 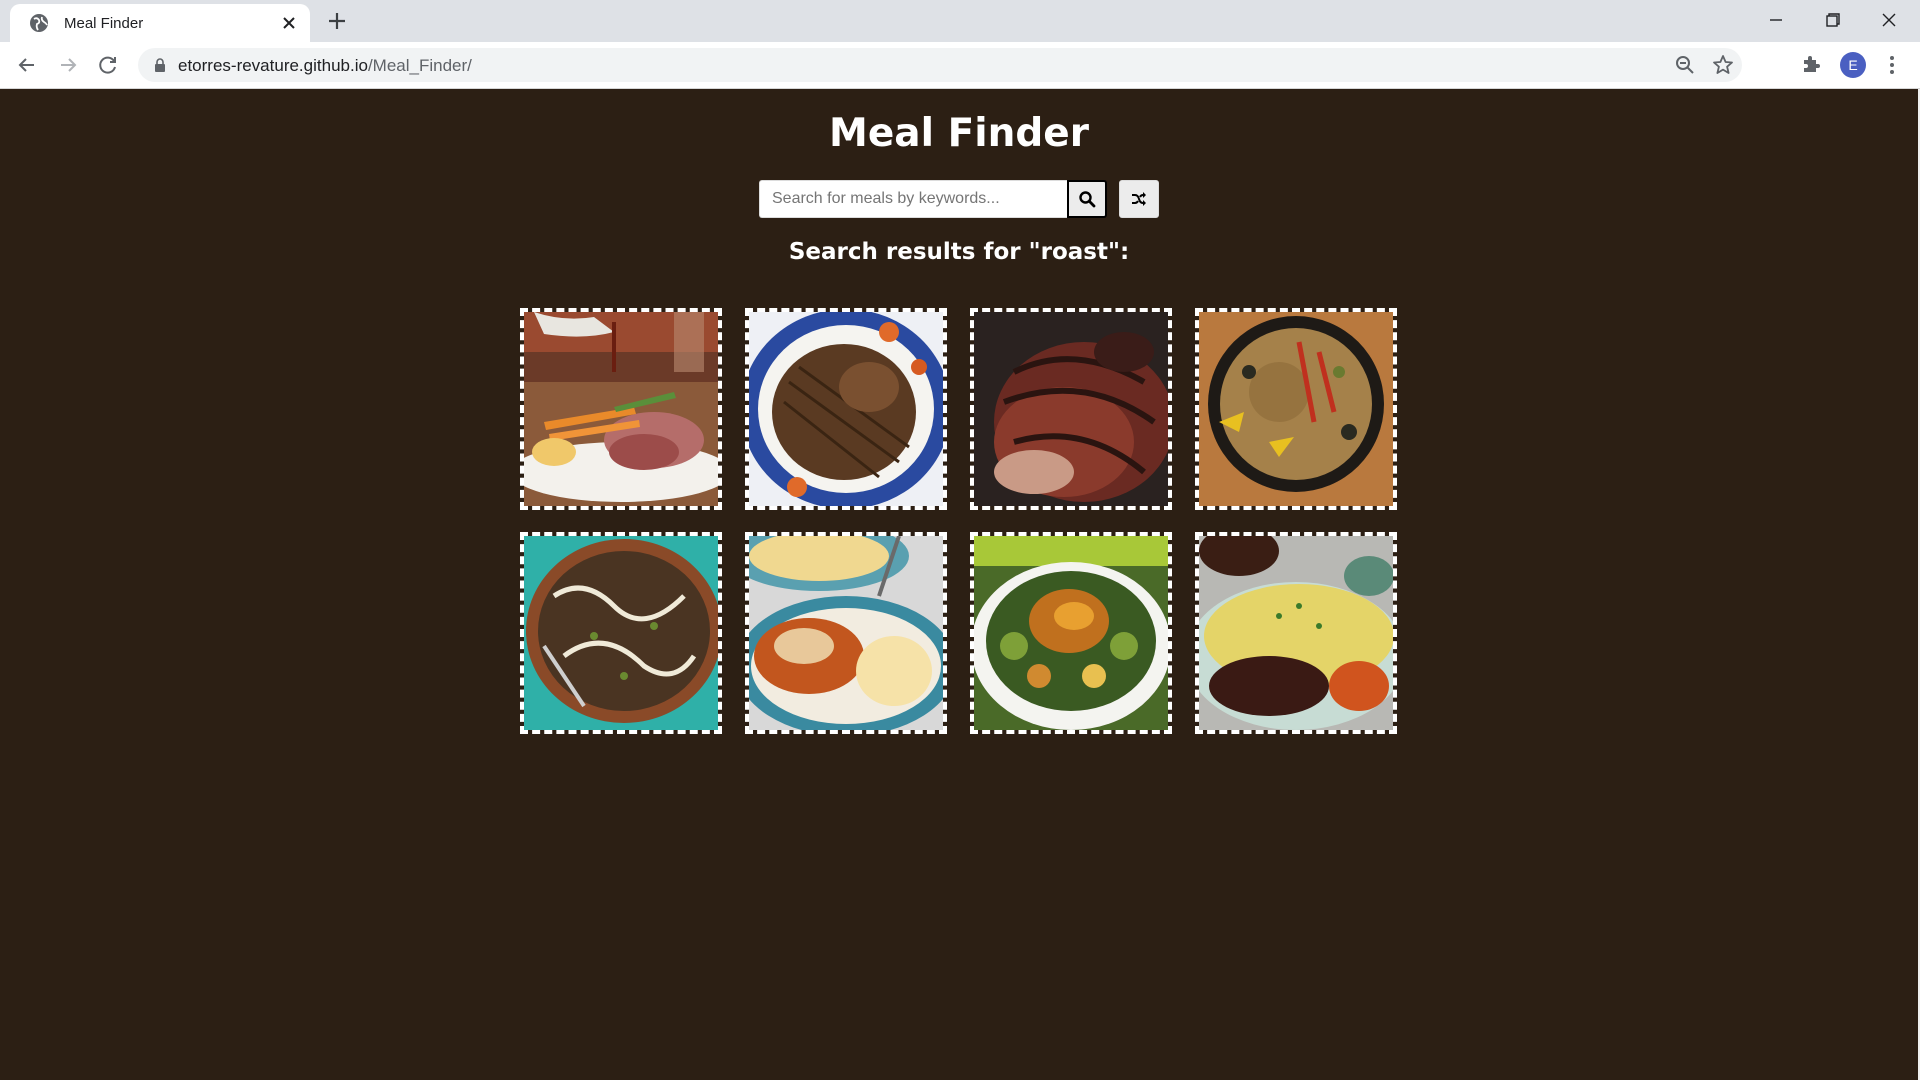 I want to click on forward-arrow-icon, so click(x=68, y=65).